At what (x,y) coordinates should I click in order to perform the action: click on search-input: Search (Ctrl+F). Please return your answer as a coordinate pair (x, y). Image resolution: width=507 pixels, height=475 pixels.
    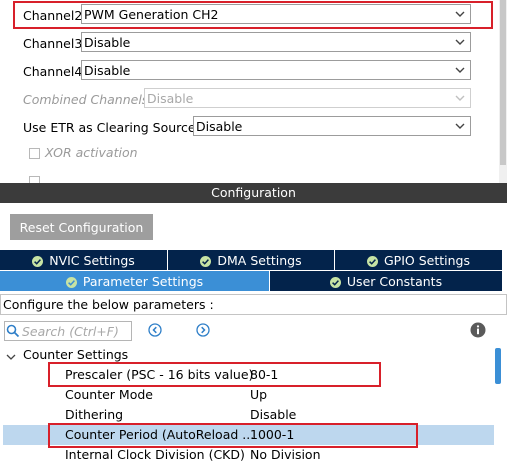
    Looking at the image, I should click on (68, 331).